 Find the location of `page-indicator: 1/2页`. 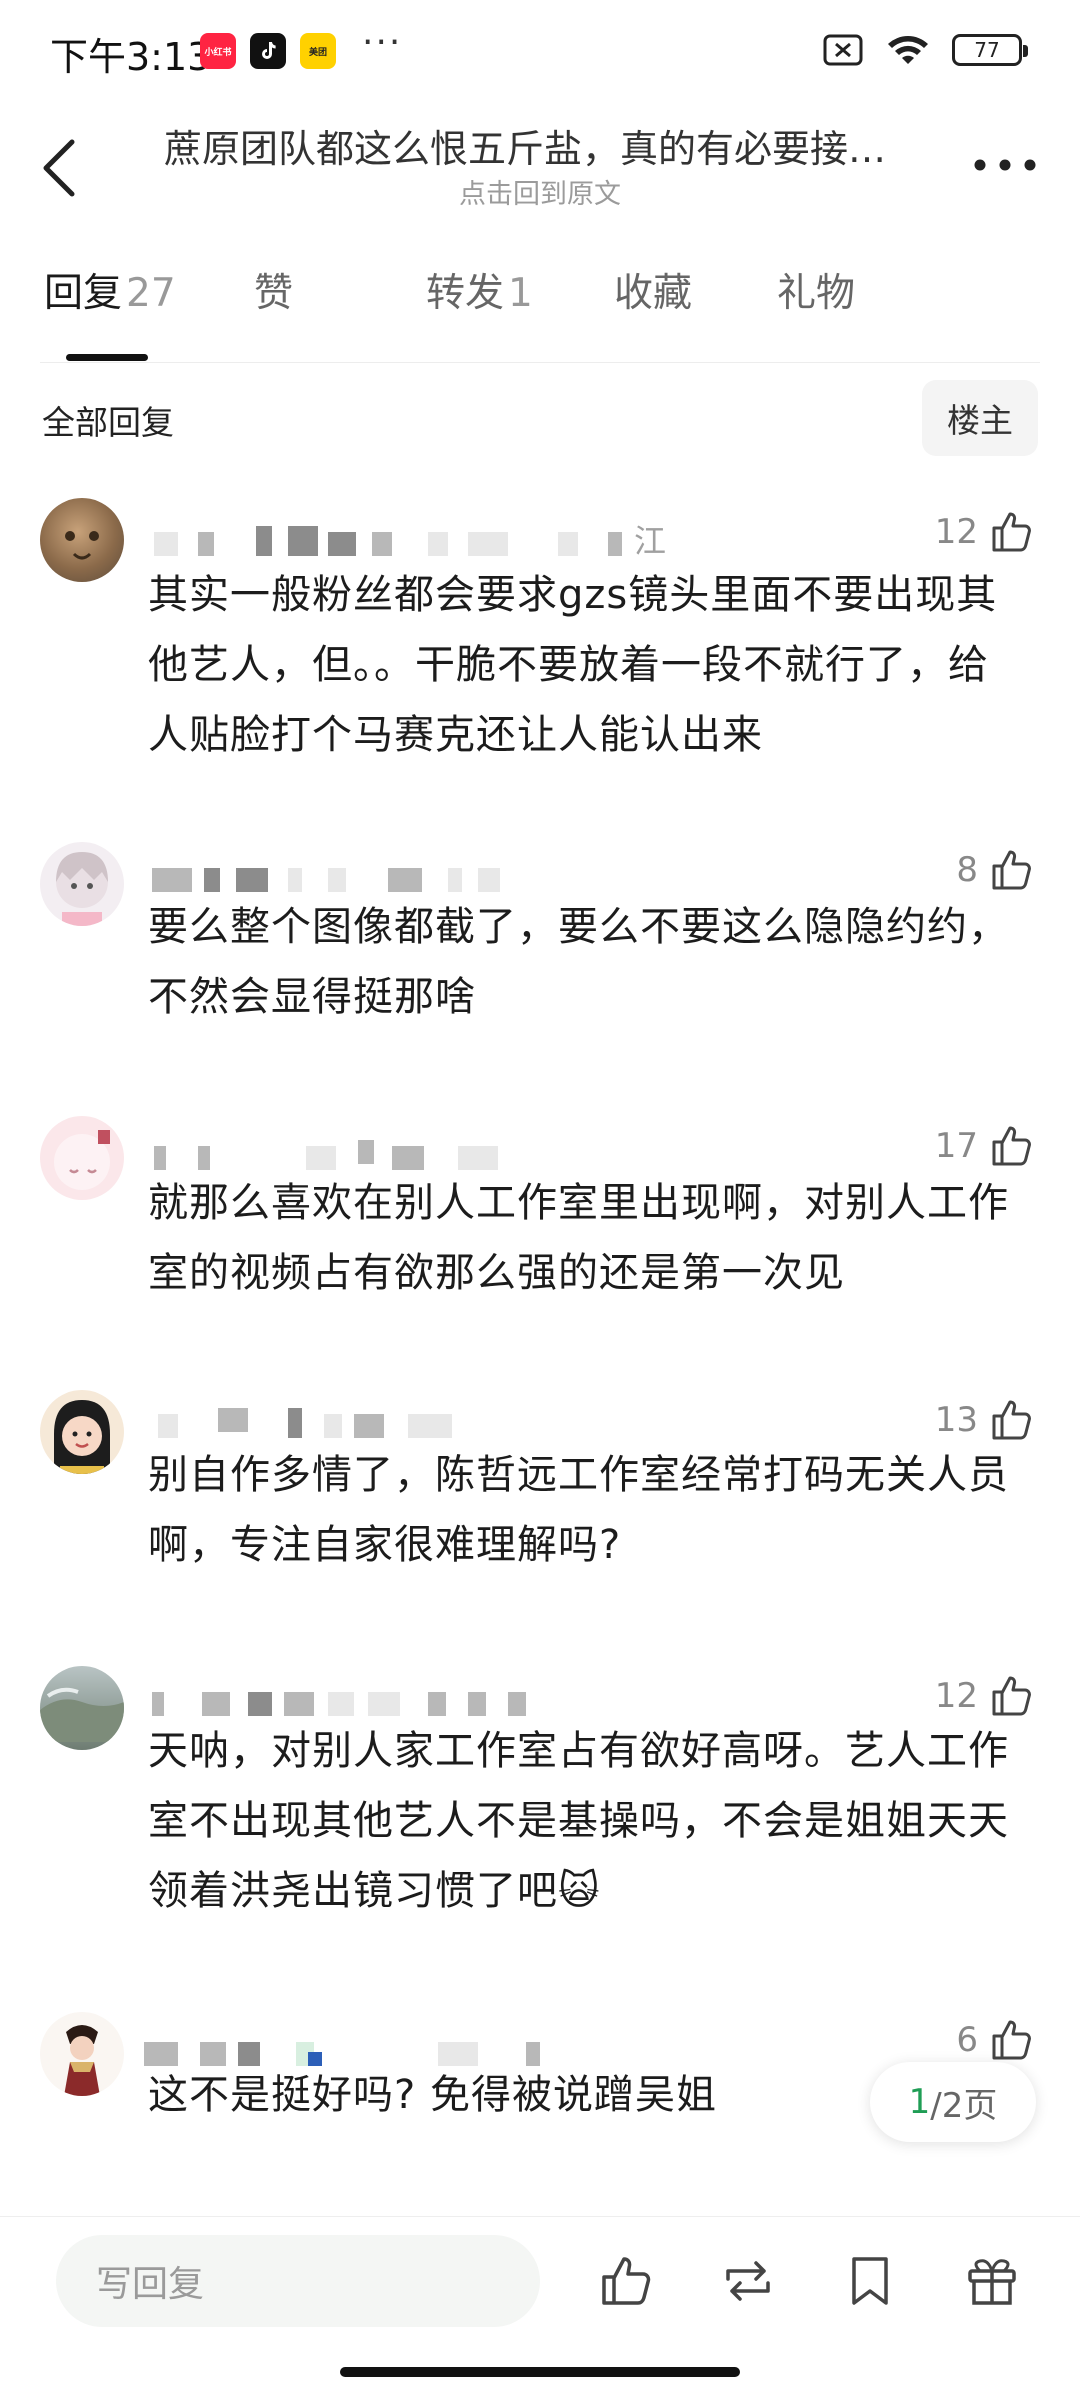

page-indicator: 1/2页 is located at coordinates (953, 2102).